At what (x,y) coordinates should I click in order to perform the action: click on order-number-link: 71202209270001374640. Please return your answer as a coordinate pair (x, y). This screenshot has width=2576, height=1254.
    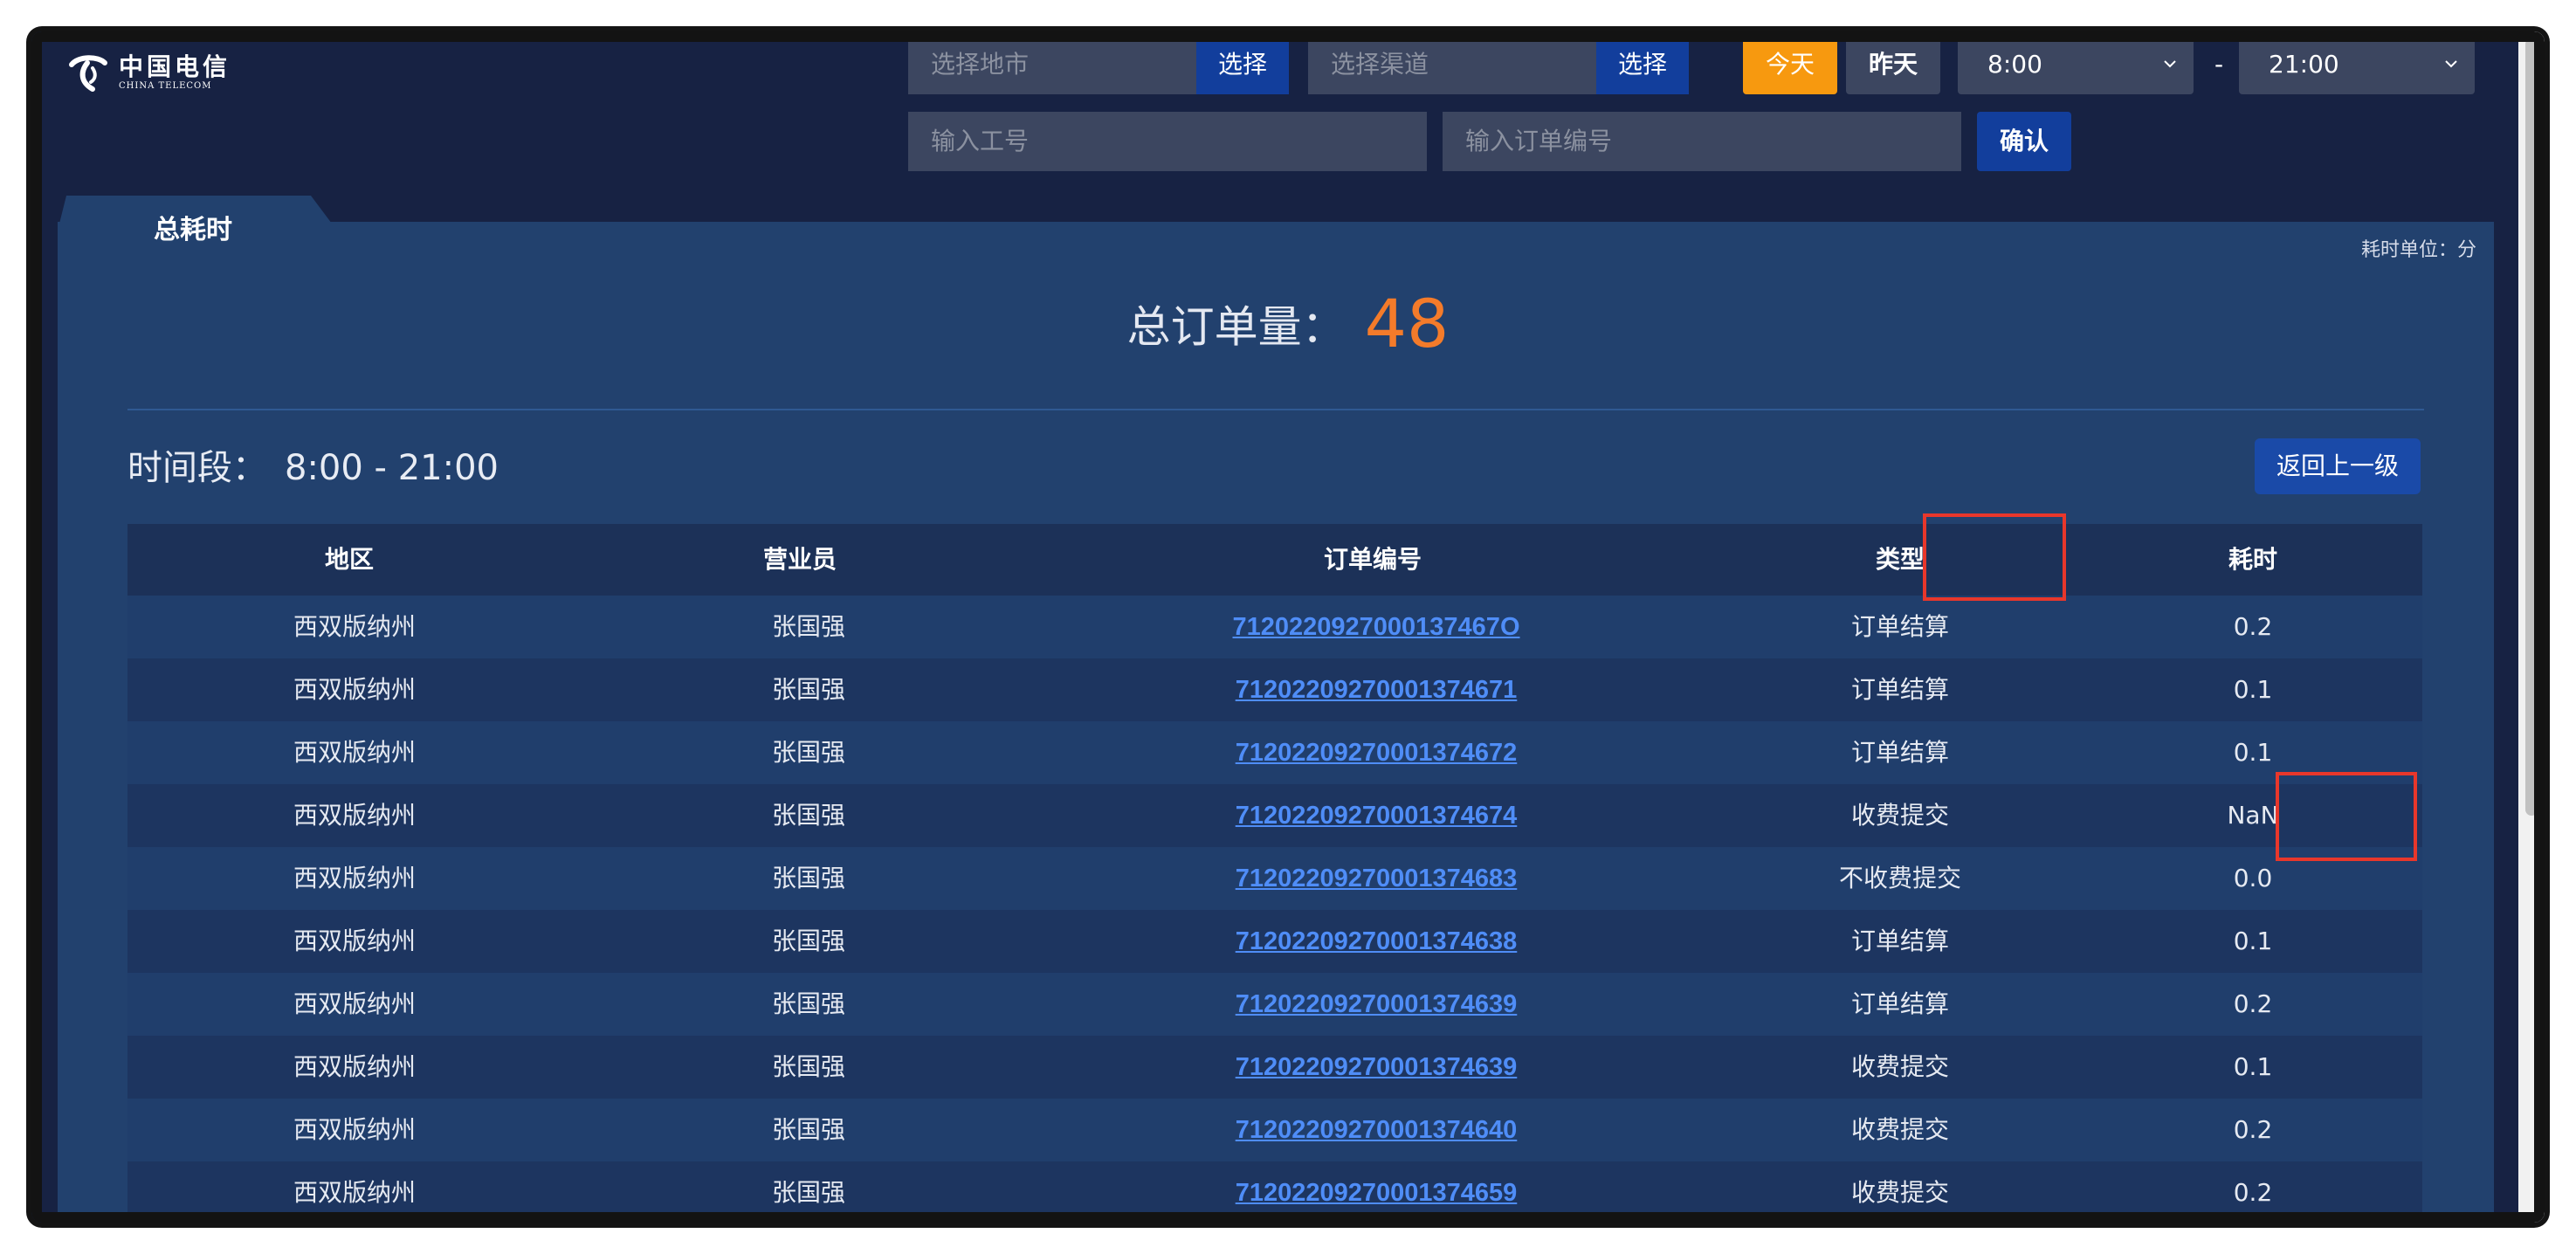
    Looking at the image, I should click on (1377, 1130).